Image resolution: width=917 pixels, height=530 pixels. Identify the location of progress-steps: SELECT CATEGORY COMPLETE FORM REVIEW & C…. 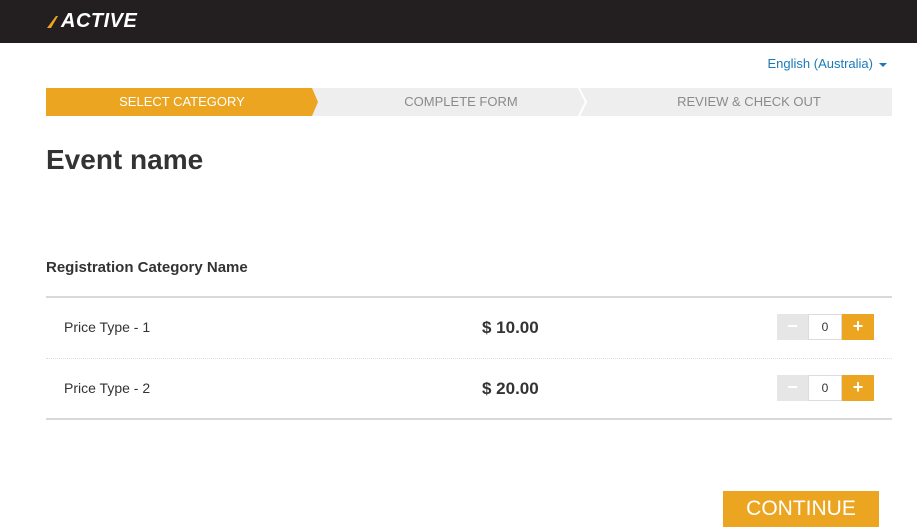
(469, 102).